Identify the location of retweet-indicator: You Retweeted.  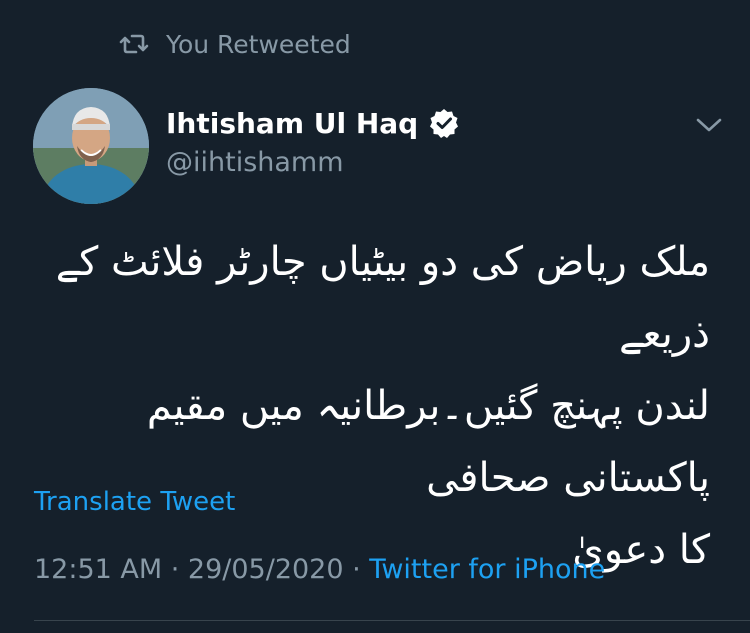
(234, 44).